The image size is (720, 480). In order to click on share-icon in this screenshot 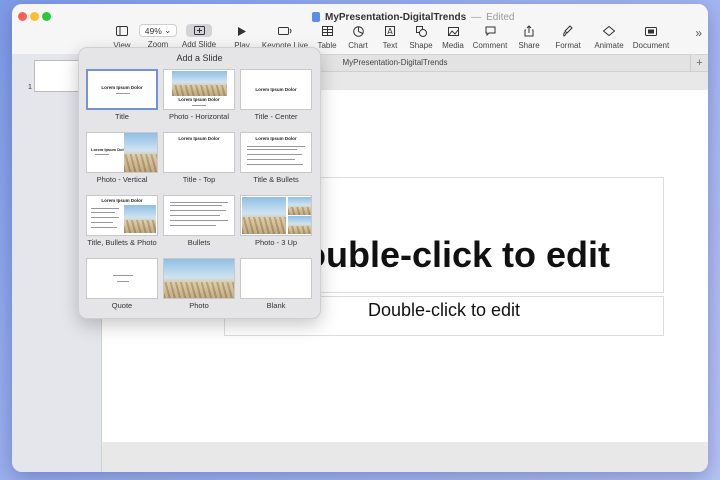, I will do `click(529, 31)`.